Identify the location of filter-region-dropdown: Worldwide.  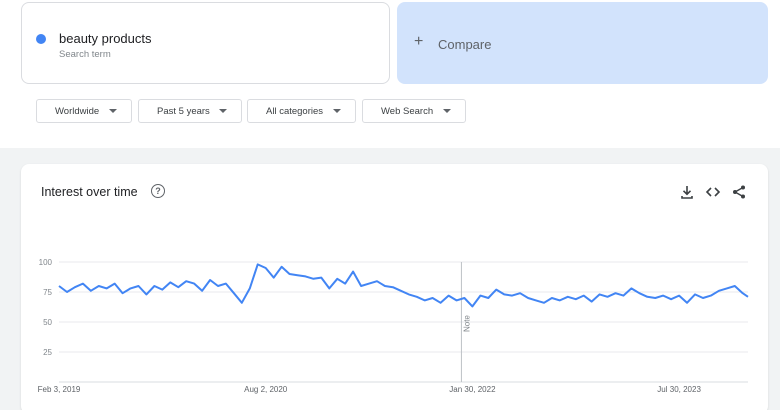
(84, 111).